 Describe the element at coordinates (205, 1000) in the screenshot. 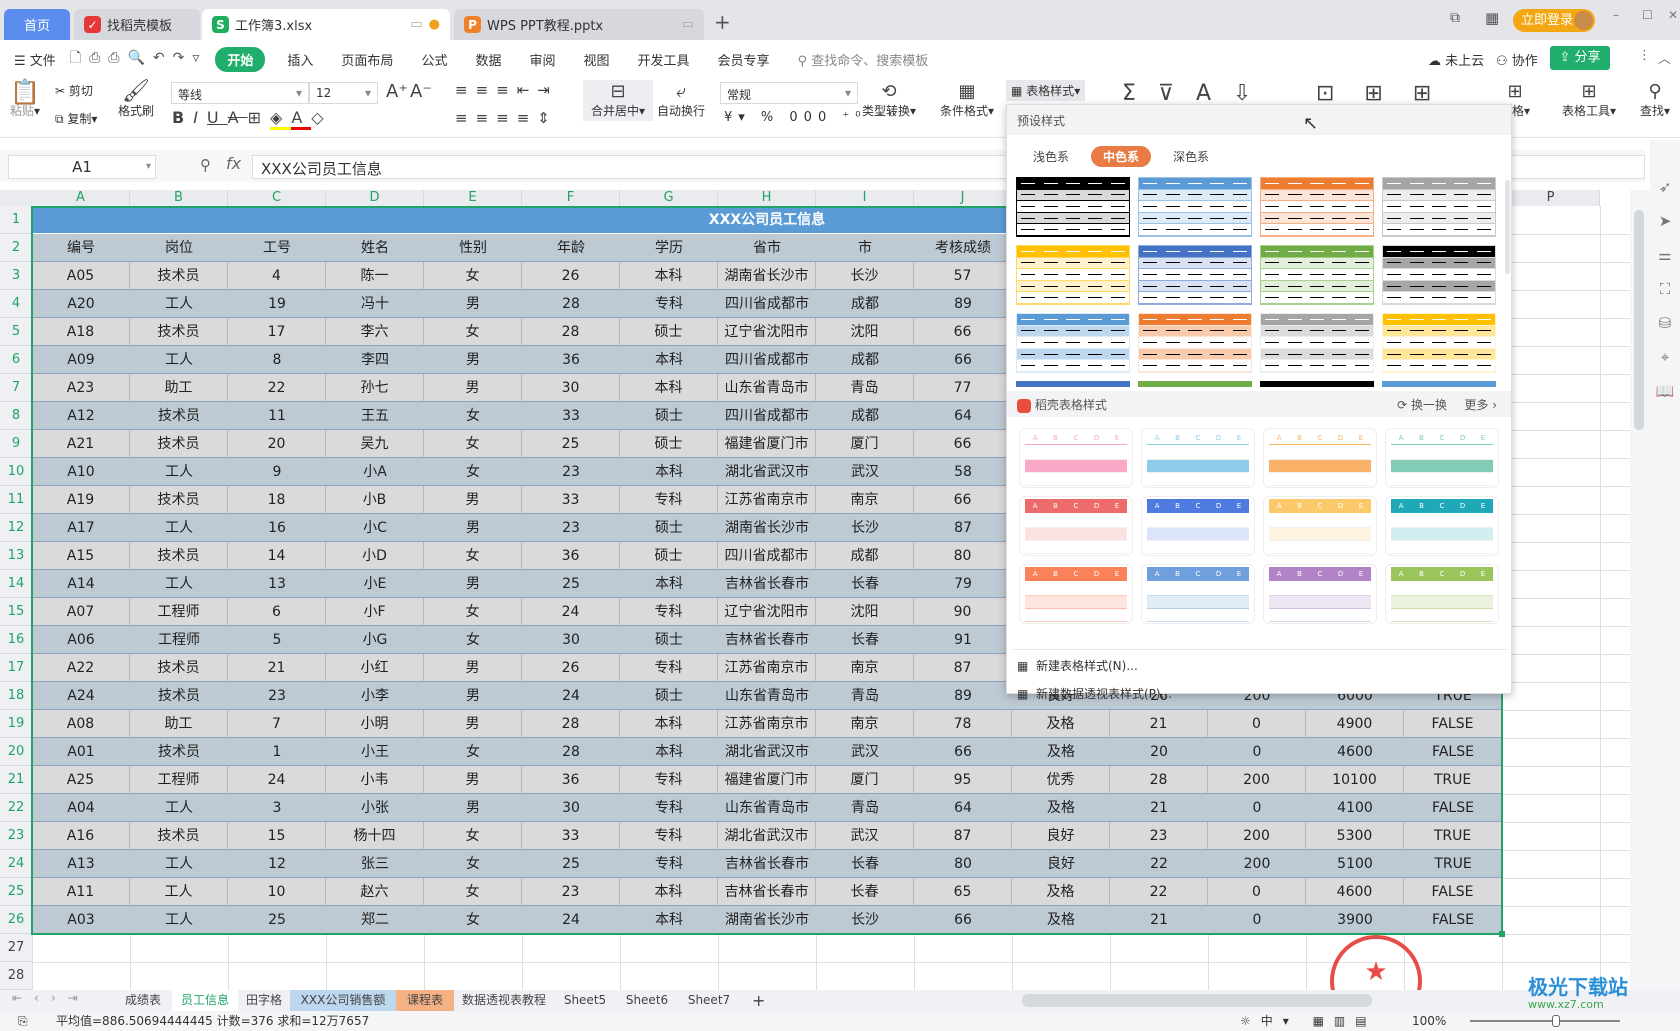

I see `sheet-tab: 员工信息` at that location.